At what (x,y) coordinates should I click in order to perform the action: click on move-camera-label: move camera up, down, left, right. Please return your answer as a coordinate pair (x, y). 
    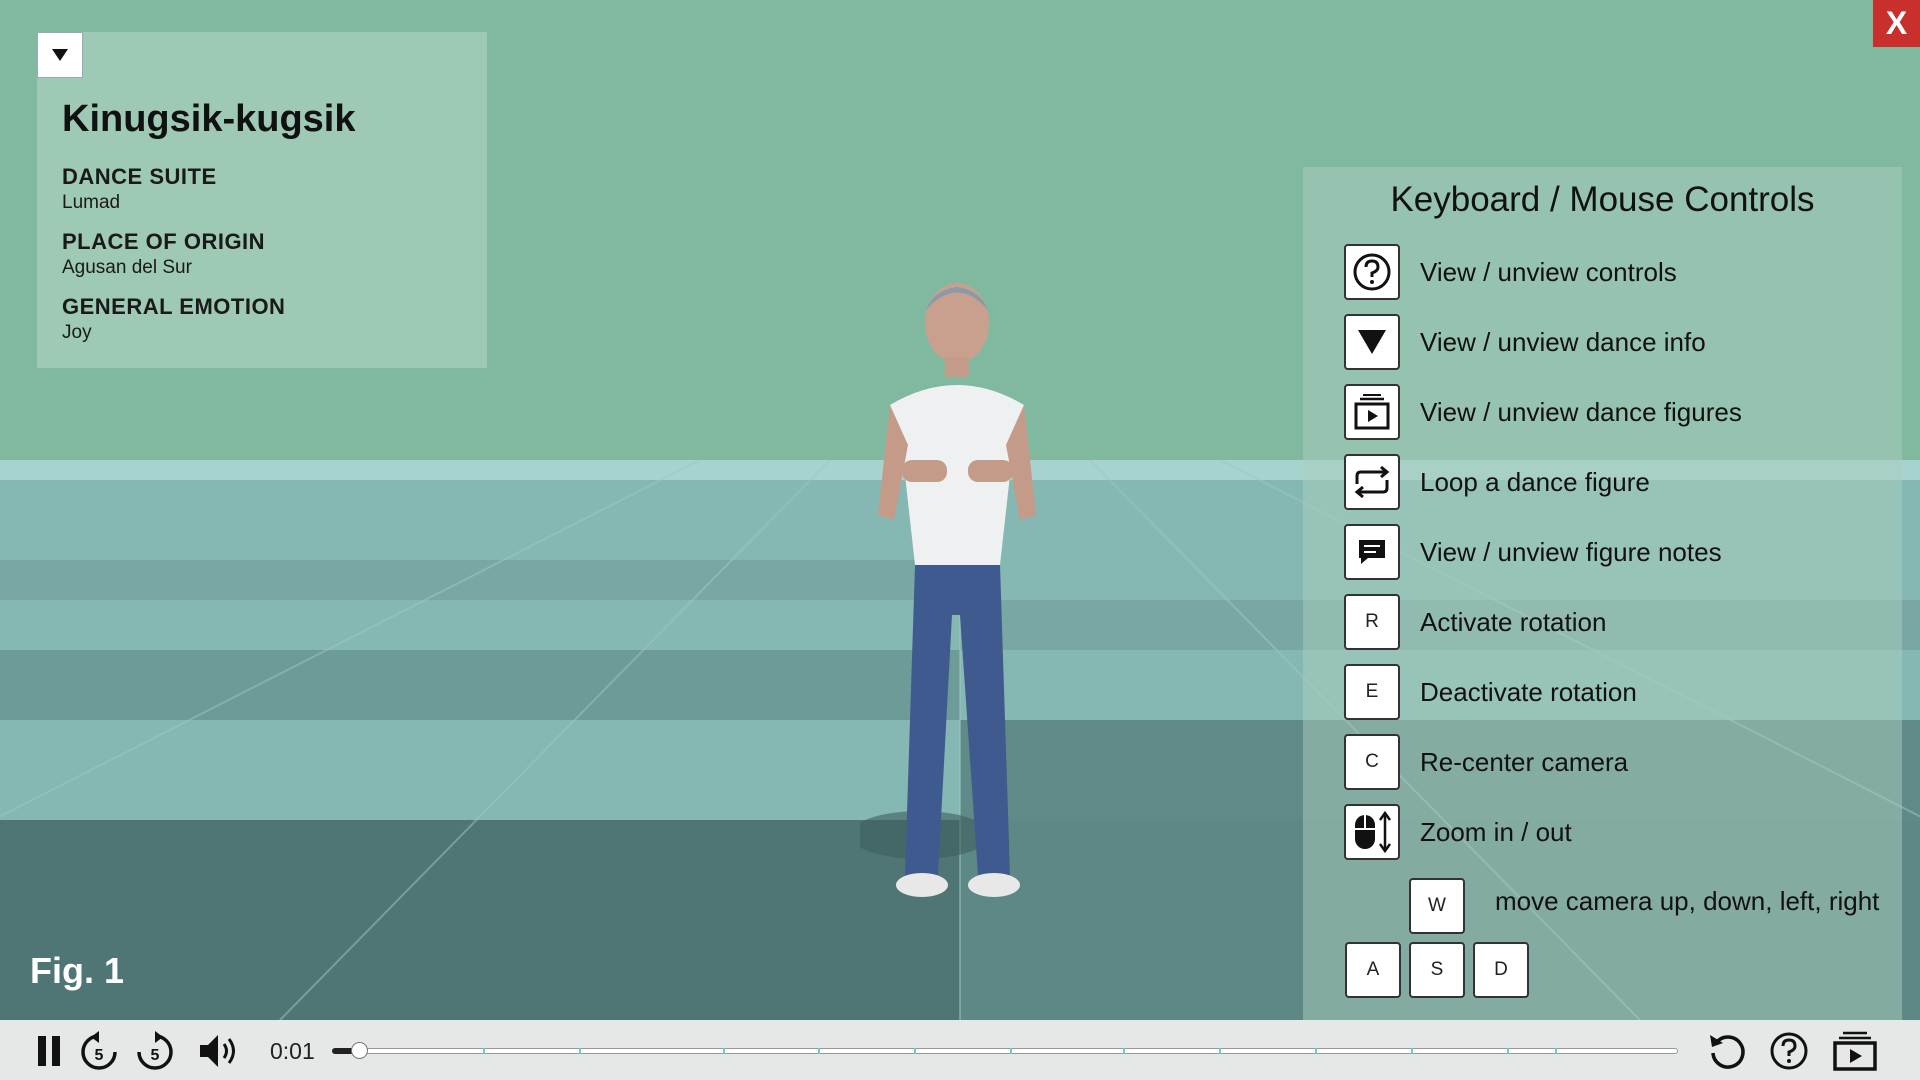
    Looking at the image, I should click on (1687, 901).